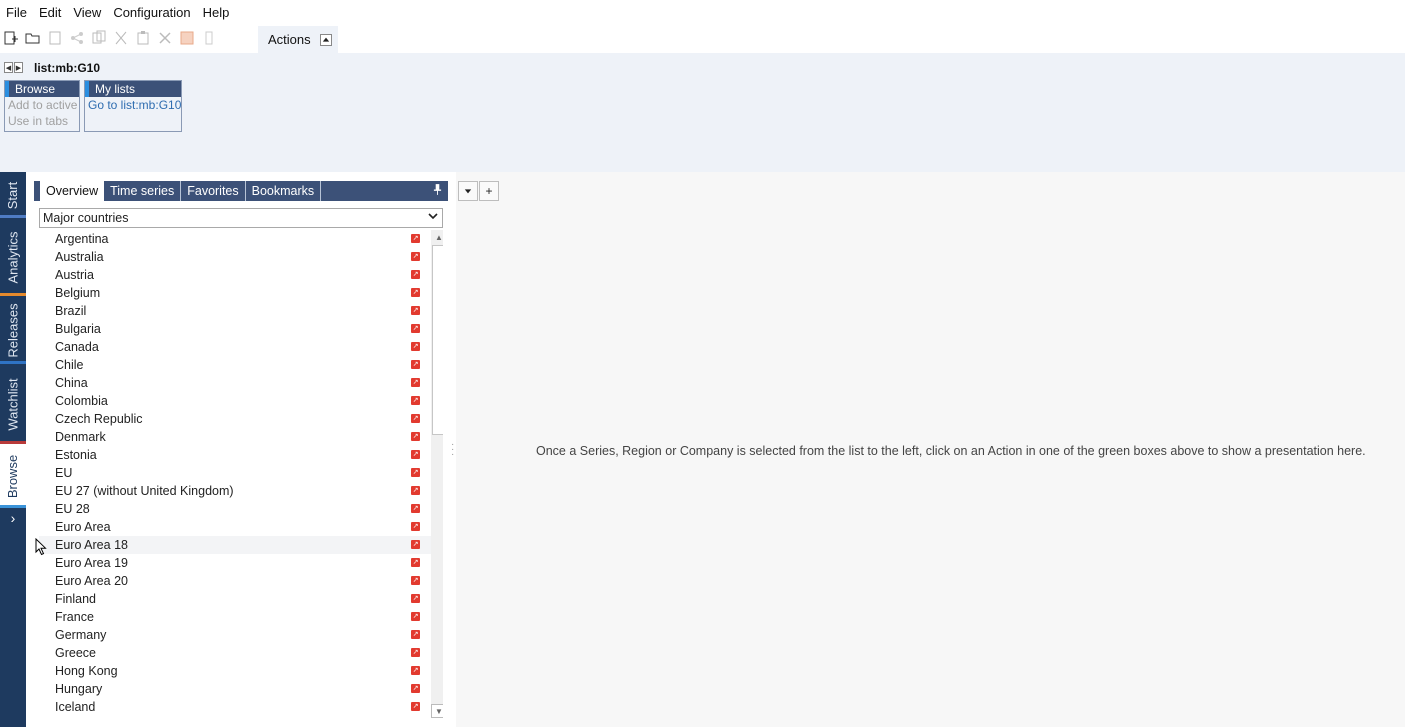  I want to click on menu-help: Help, so click(216, 12).